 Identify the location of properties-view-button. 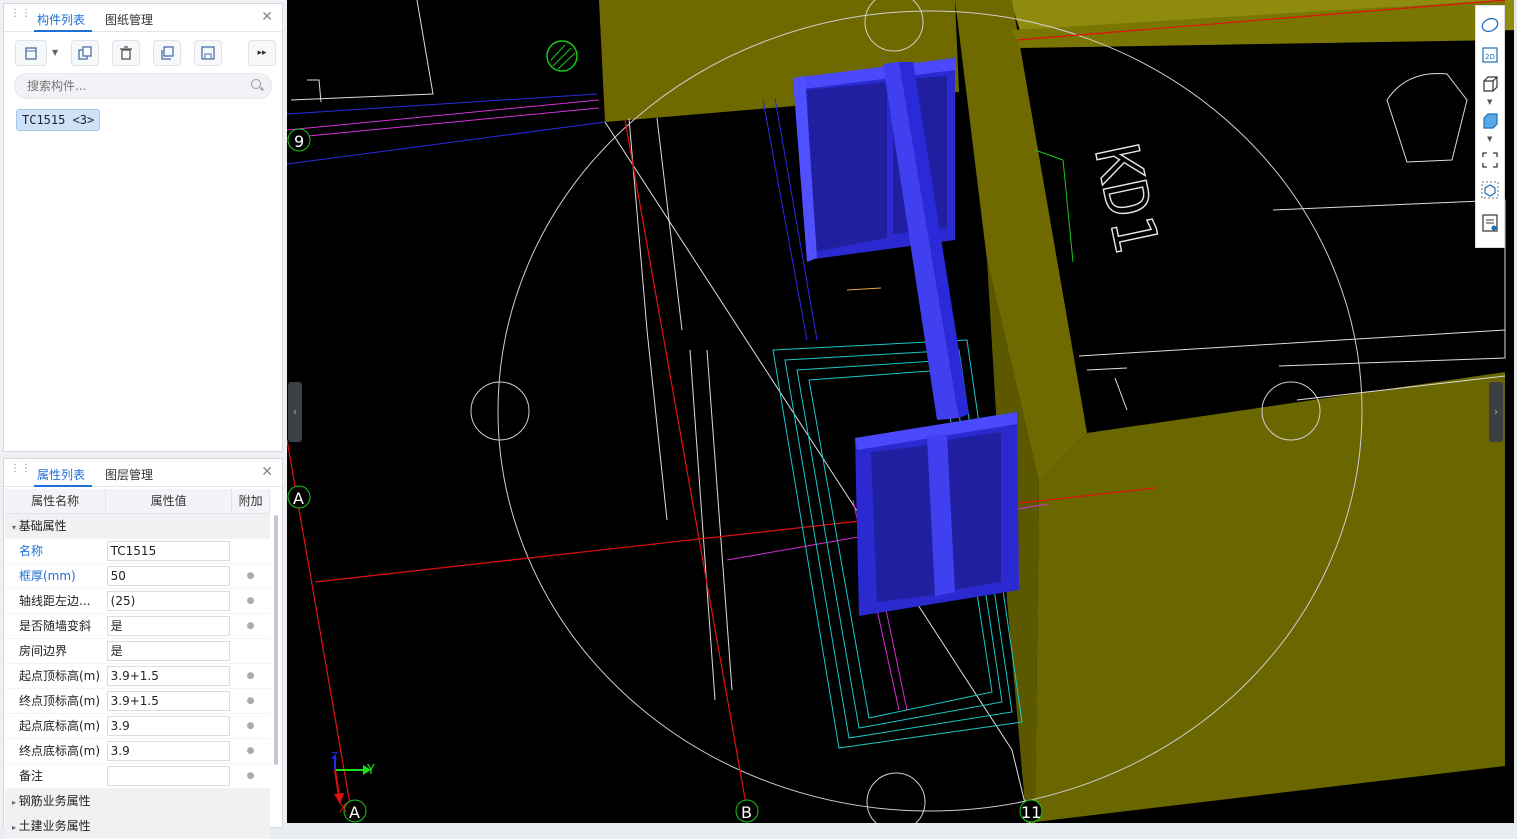
(1490, 223).